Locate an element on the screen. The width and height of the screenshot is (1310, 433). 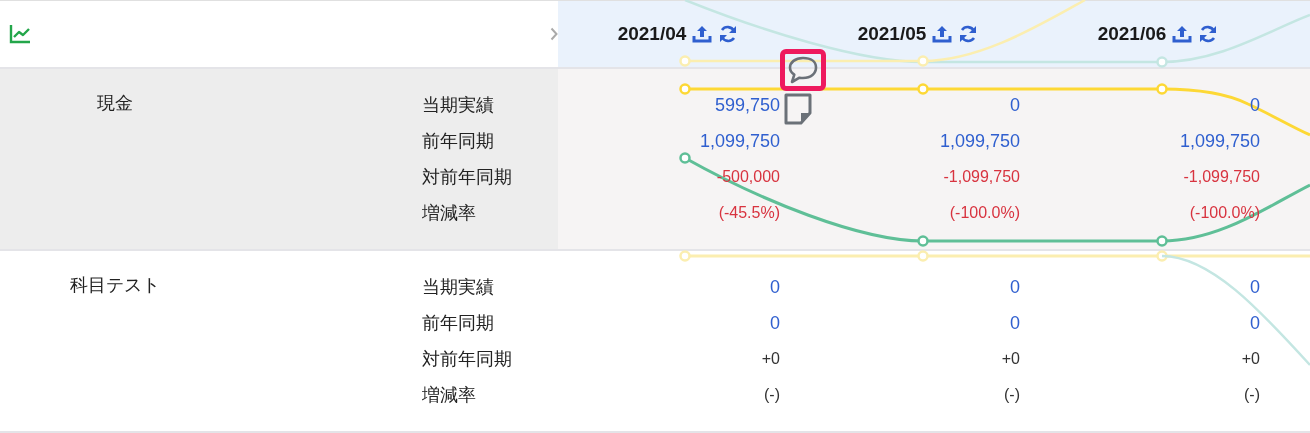
account-name: 現金 is located at coordinates (115, 103).